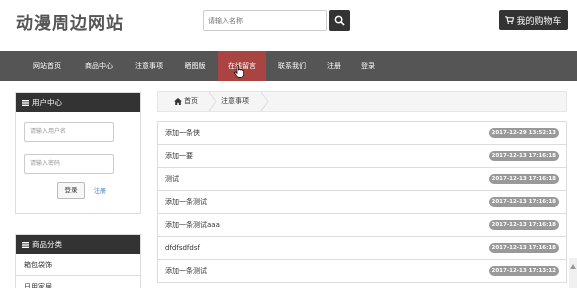 The image size is (577, 288). What do you see at coordinates (362, 248) in the screenshot?
I see `list-item: dfdfsdfdsf 2017-12-13 17:16:18` at bounding box center [362, 248].